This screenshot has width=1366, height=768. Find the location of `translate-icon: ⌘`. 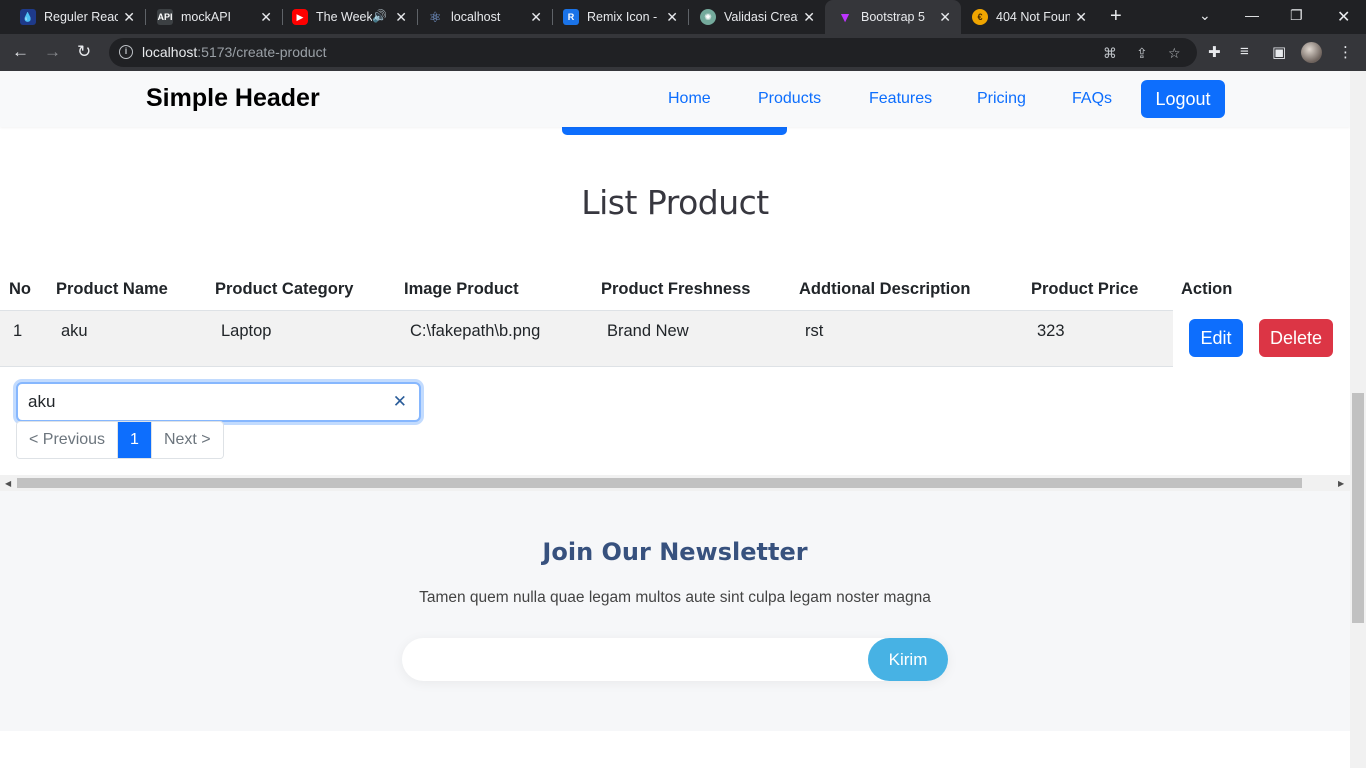

translate-icon: ⌘ is located at coordinates (1110, 53).